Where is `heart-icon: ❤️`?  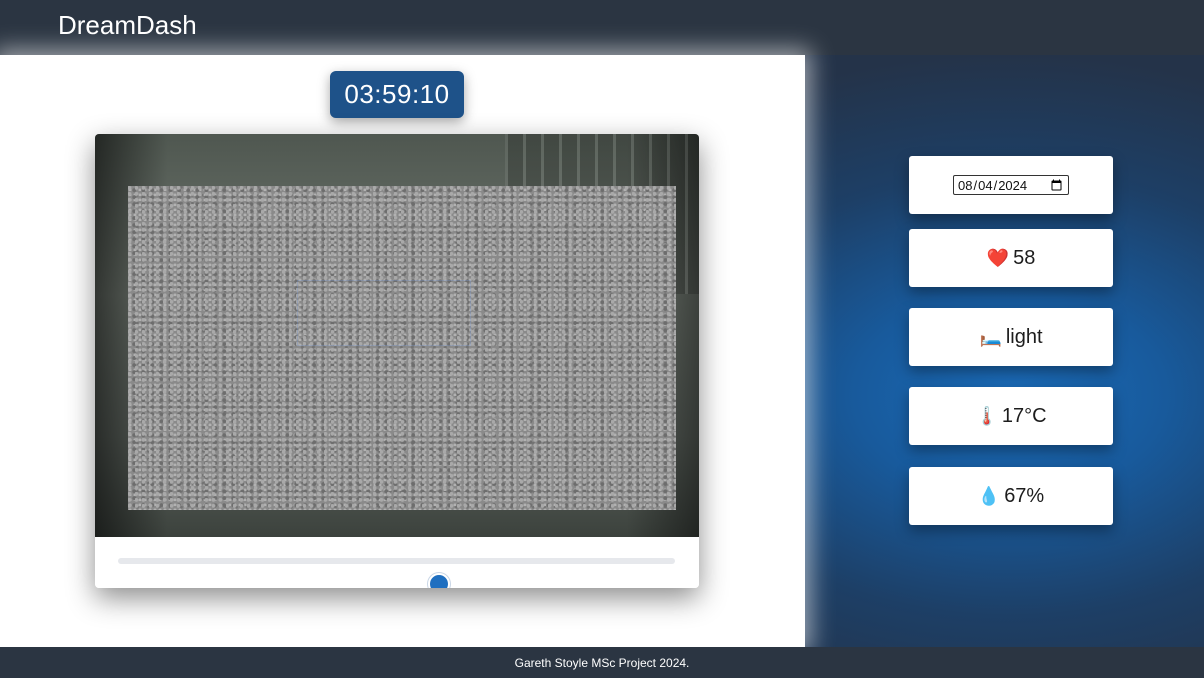 heart-icon: ❤️ is located at coordinates (998, 257).